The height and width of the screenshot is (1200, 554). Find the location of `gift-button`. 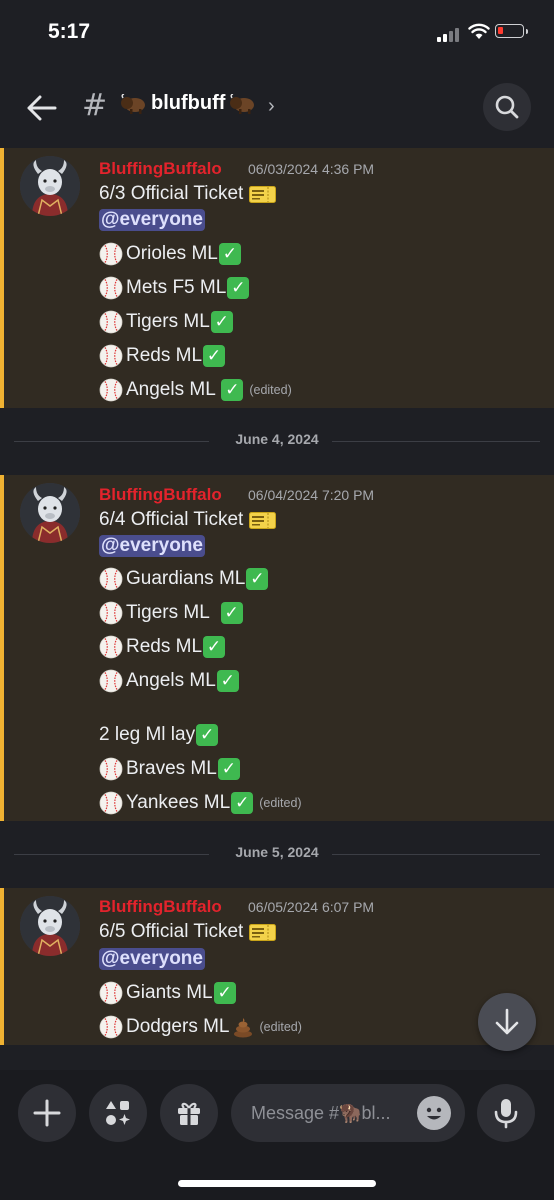

gift-button is located at coordinates (189, 1113).